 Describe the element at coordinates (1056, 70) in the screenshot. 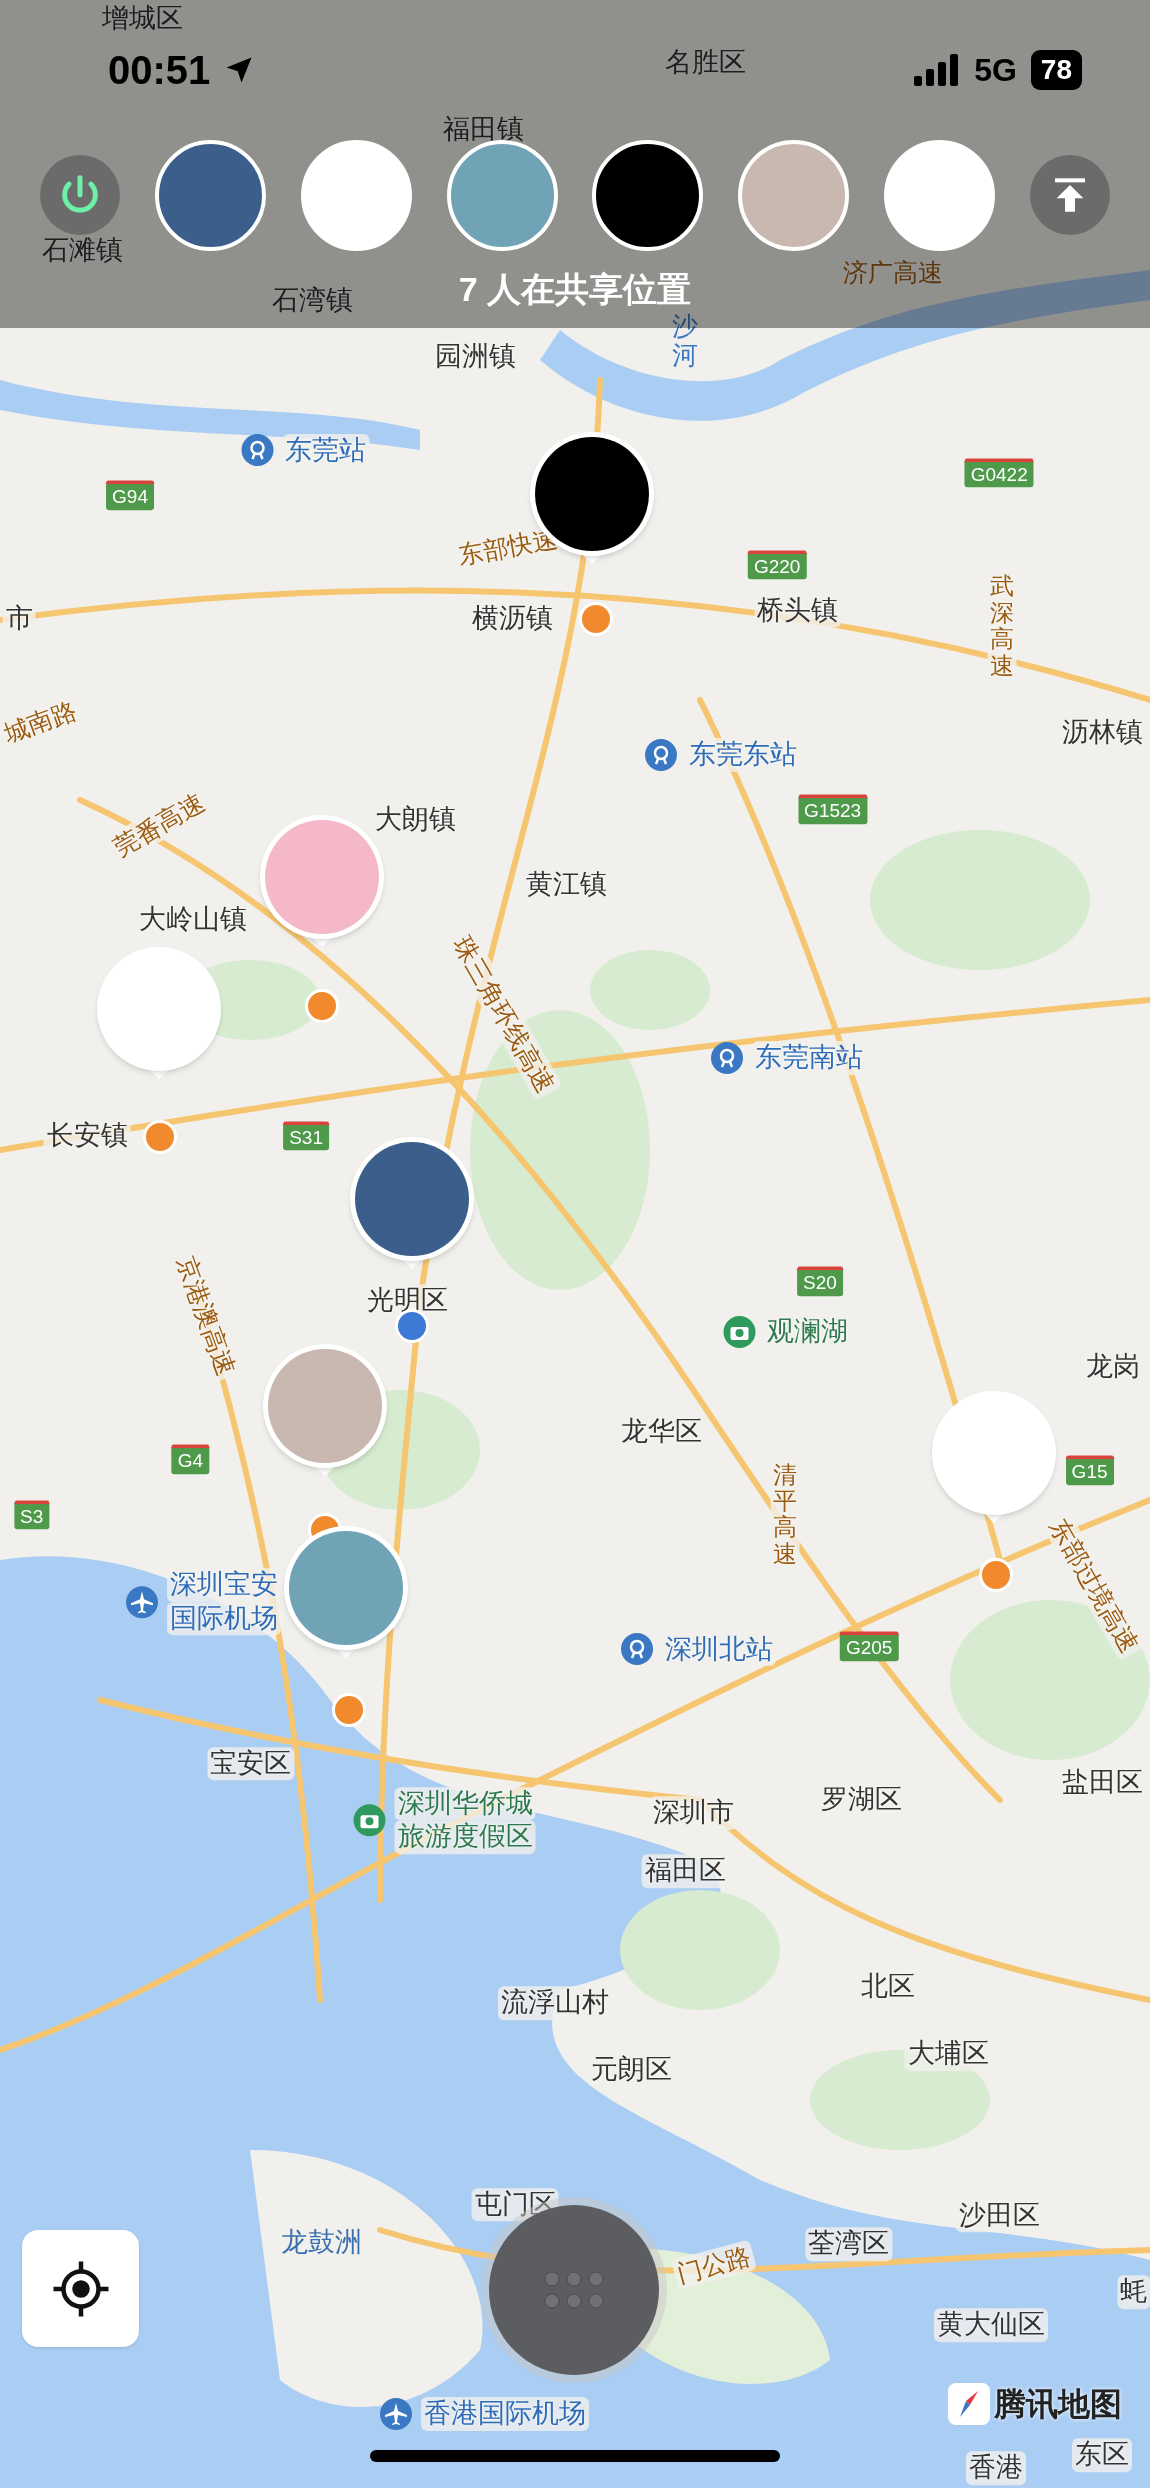

I see `battery-indicator: 78` at that location.